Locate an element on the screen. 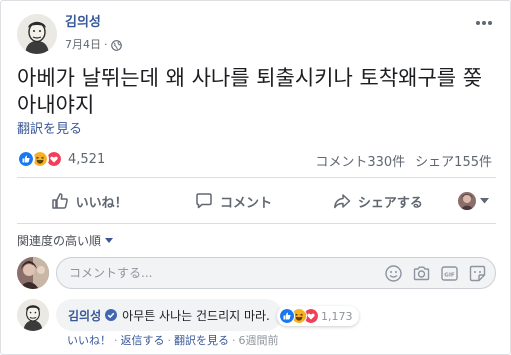  comment-sort-label: 関連度の高い順 is located at coordinates (59, 241).